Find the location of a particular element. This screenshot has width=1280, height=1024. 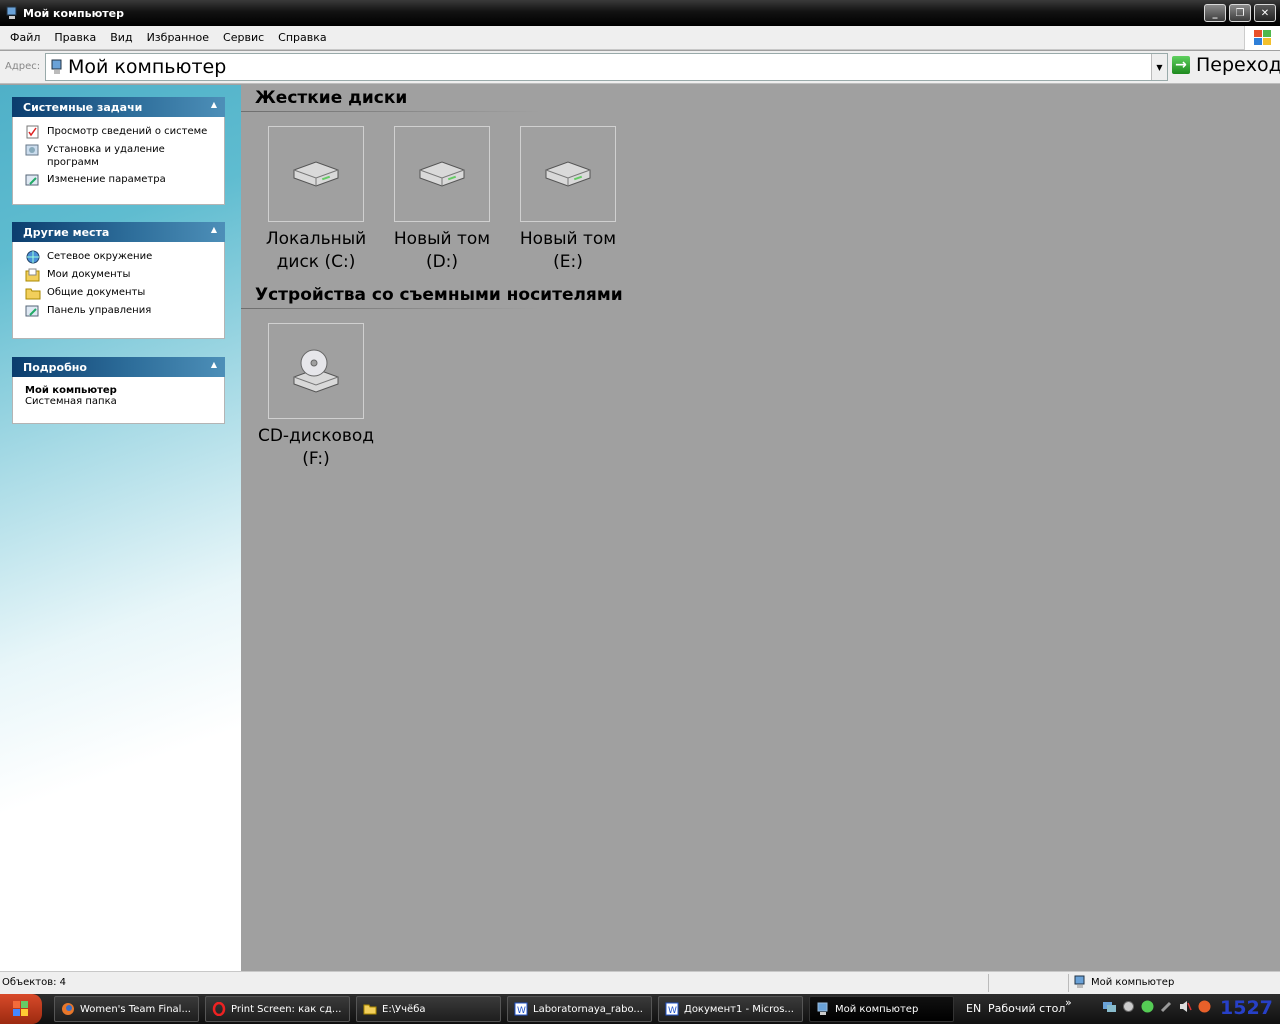

drive-e: Новый том (E:) is located at coordinates (568, 200).